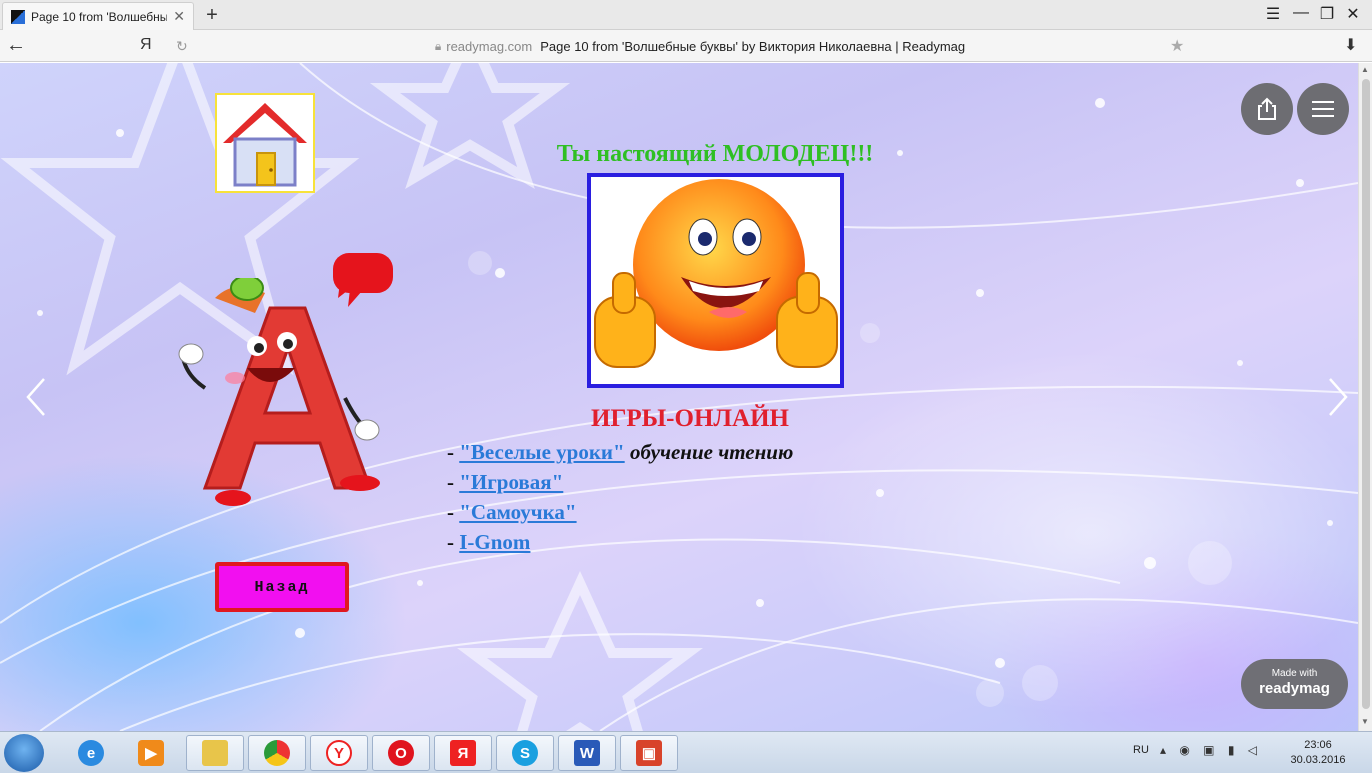 The height and width of the screenshot is (773, 1372). What do you see at coordinates (511, 482) in the screenshot?
I see `game-link-igrovaya: "Игровая"` at bounding box center [511, 482].